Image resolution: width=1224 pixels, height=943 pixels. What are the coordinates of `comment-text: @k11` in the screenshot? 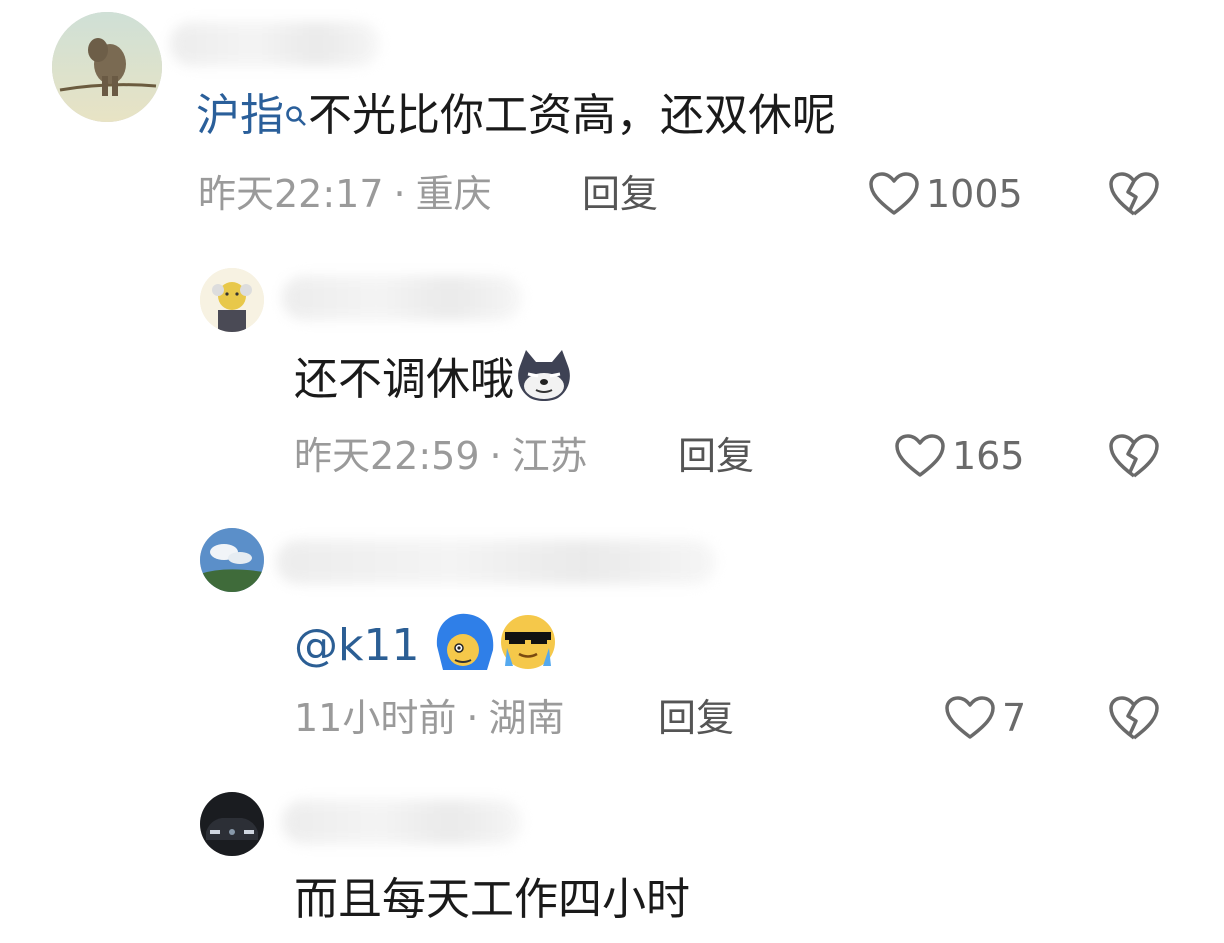 It's located at (426, 648).